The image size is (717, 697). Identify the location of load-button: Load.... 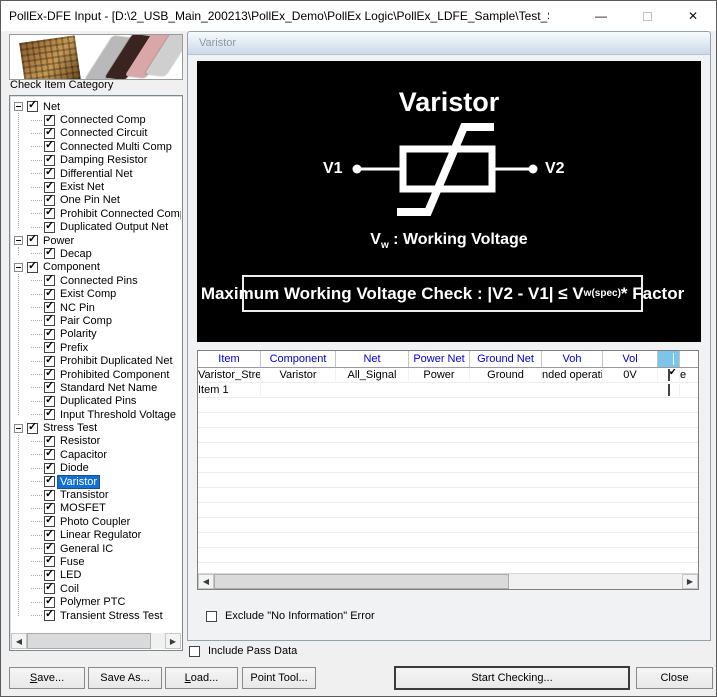
(201, 678).